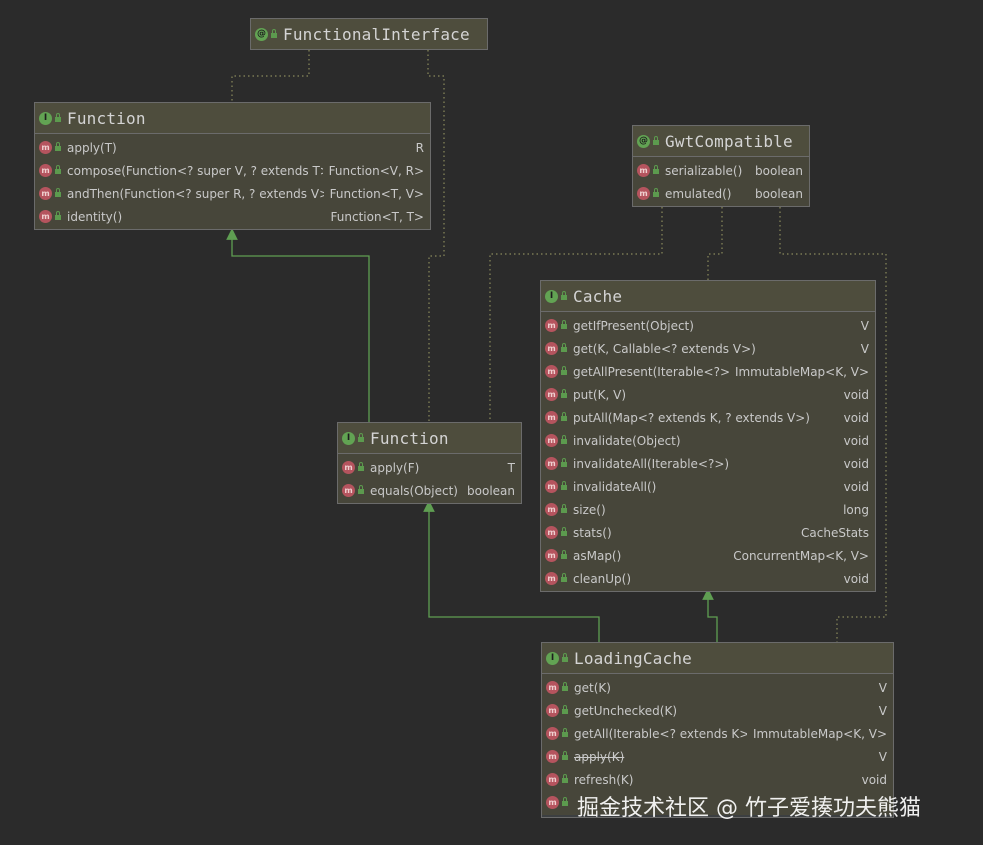  What do you see at coordinates (626, 710) in the screenshot?
I see `member-name: getUnchecked(K)` at bounding box center [626, 710].